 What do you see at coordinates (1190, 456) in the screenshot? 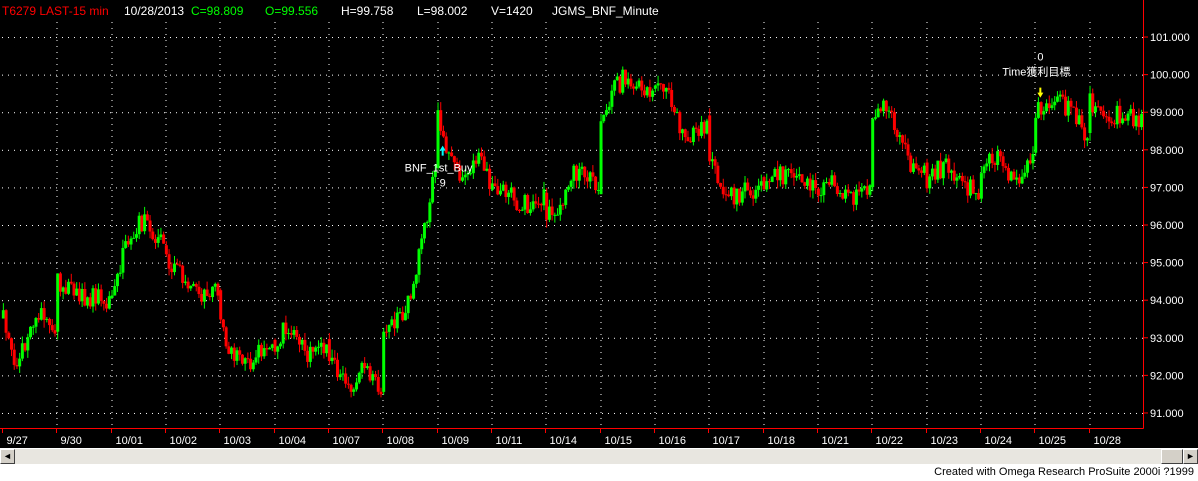
I see `scroll-right-button: ►` at bounding box center [1190, 456].